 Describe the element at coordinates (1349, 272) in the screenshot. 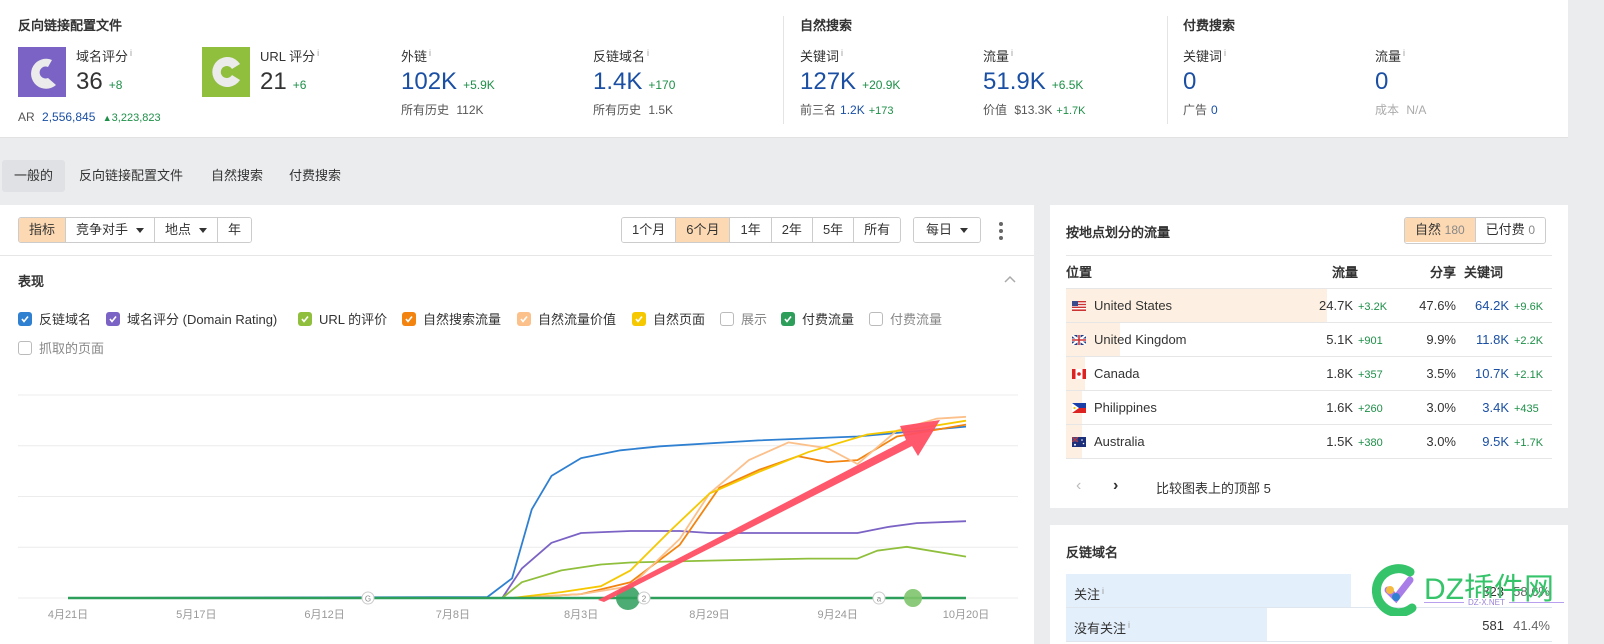

I see `col-traffic: 流量` at that location.